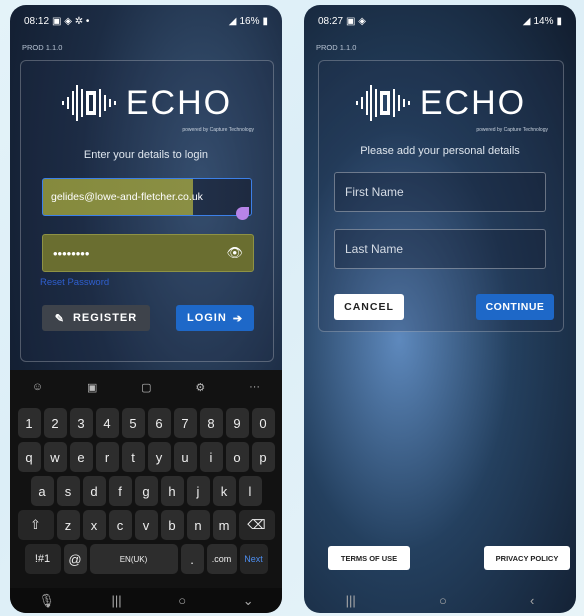 The width and height of the screenshot is (584, 616). I want to click on login-arrow-icon: ➔, so click(238, 318).